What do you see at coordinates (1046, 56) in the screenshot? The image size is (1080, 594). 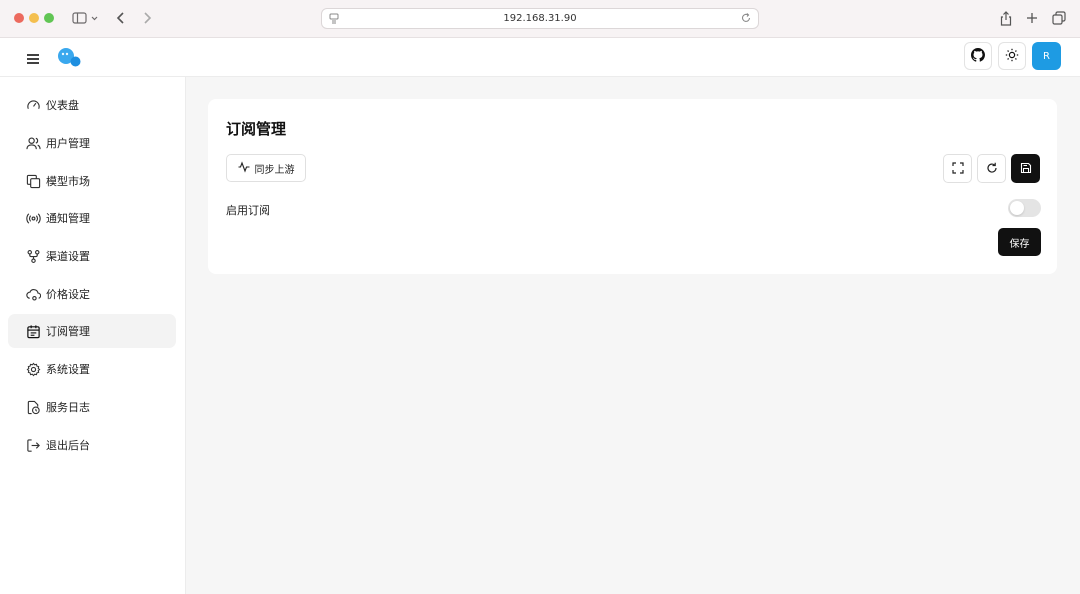 I see `user-avatar: R` at bounding box center [1046, 56].